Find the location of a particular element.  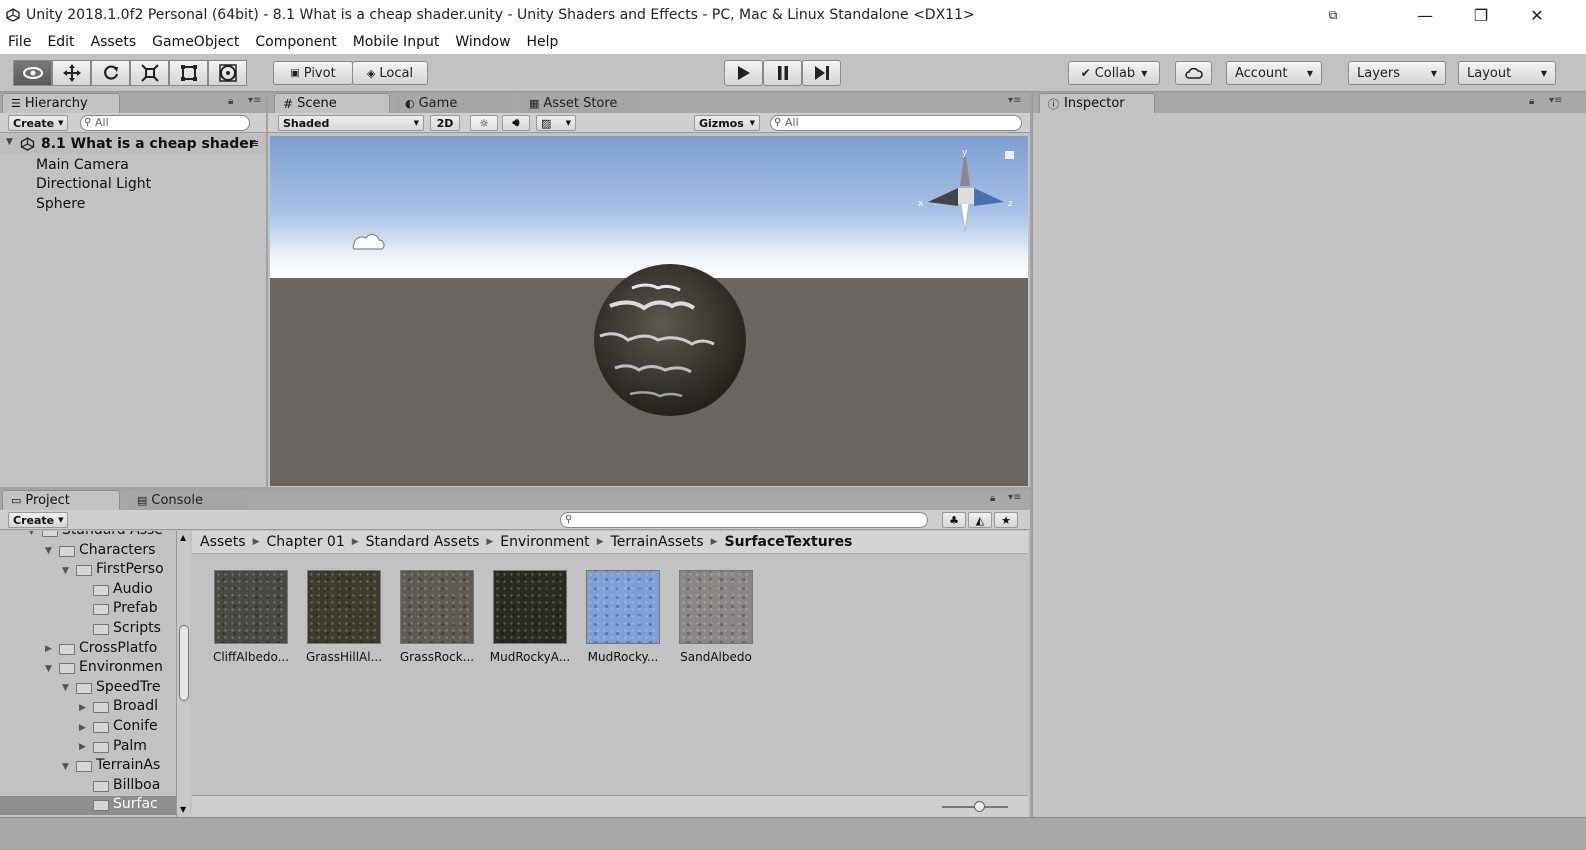

tab-inspector: ⓘ Inspector is located at coordinates (1097, 103).